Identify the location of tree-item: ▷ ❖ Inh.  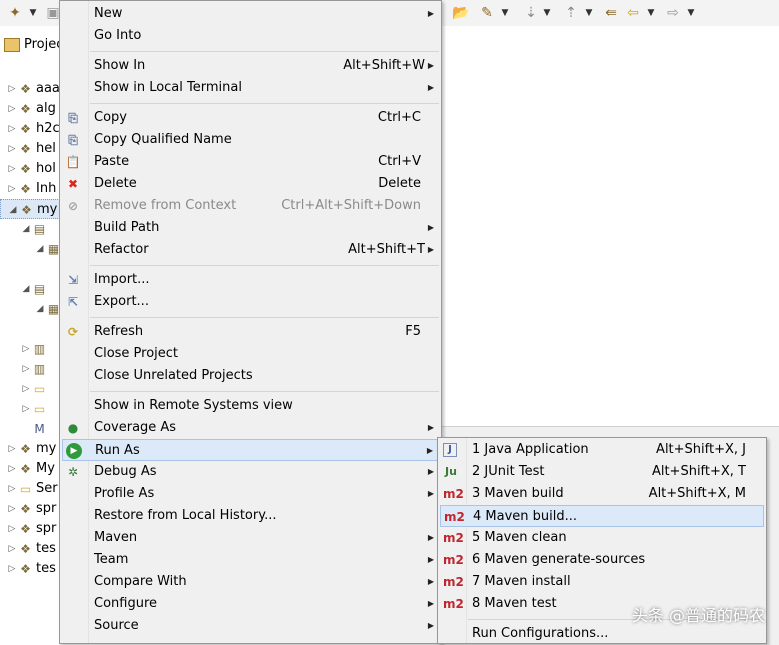
(30, 189).